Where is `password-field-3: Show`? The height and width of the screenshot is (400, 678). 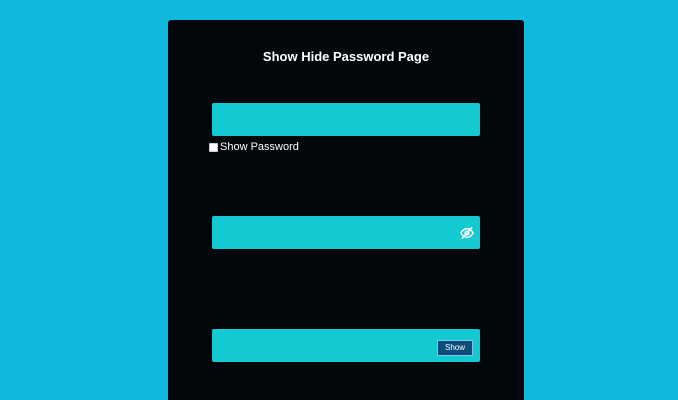 password-field-3: Show is located at coordinates (346, 345).